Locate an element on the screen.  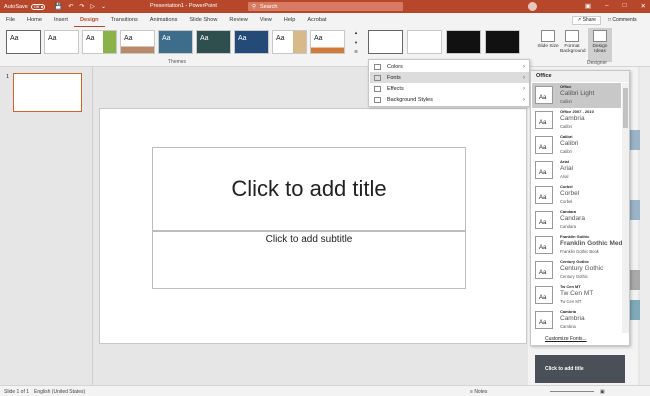
language-indicator: English (United States) is located at coordinates (59, 392).